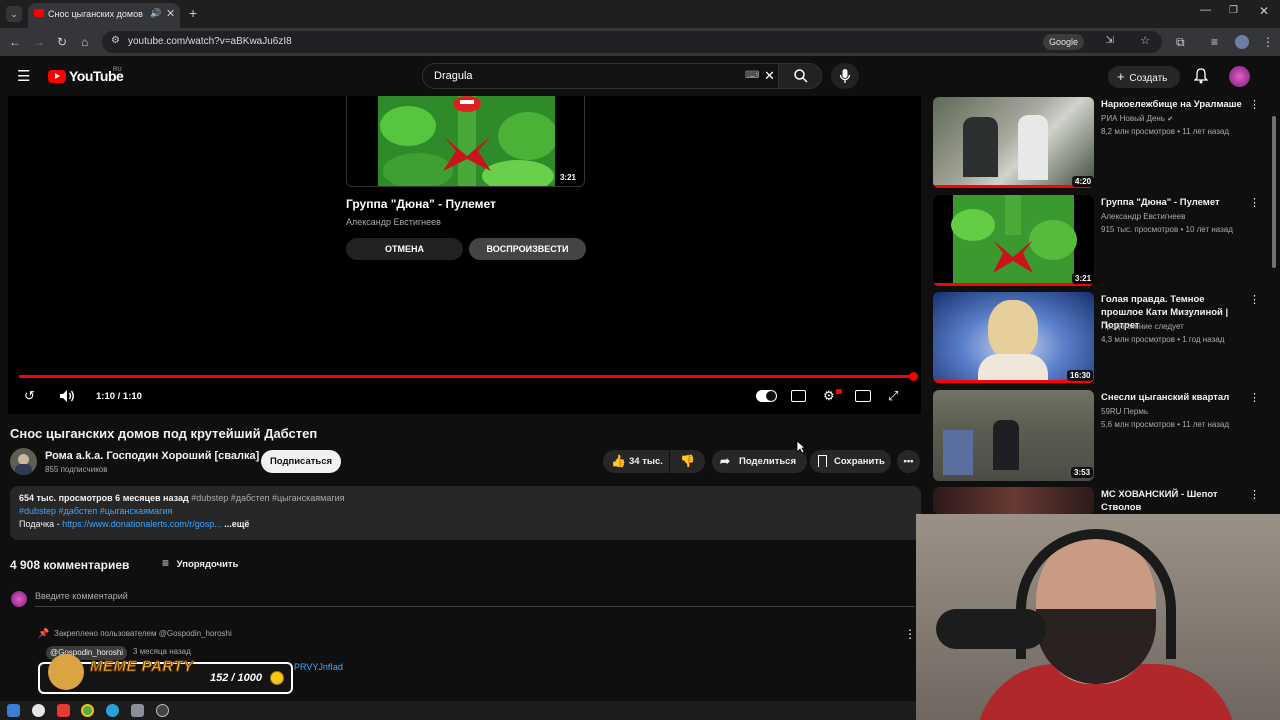 The image size is (1280, 720). Describe the element at coordinates (29, 396) in the screenshot. I see `replay-icon: ↺` at that location.